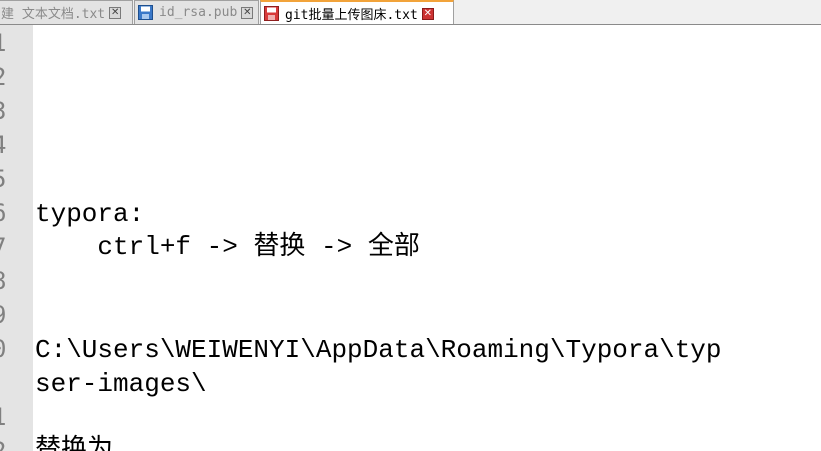 The height and width of the screenshot is (451, 821). I want to click on line-number: 7, so click(15, 247).